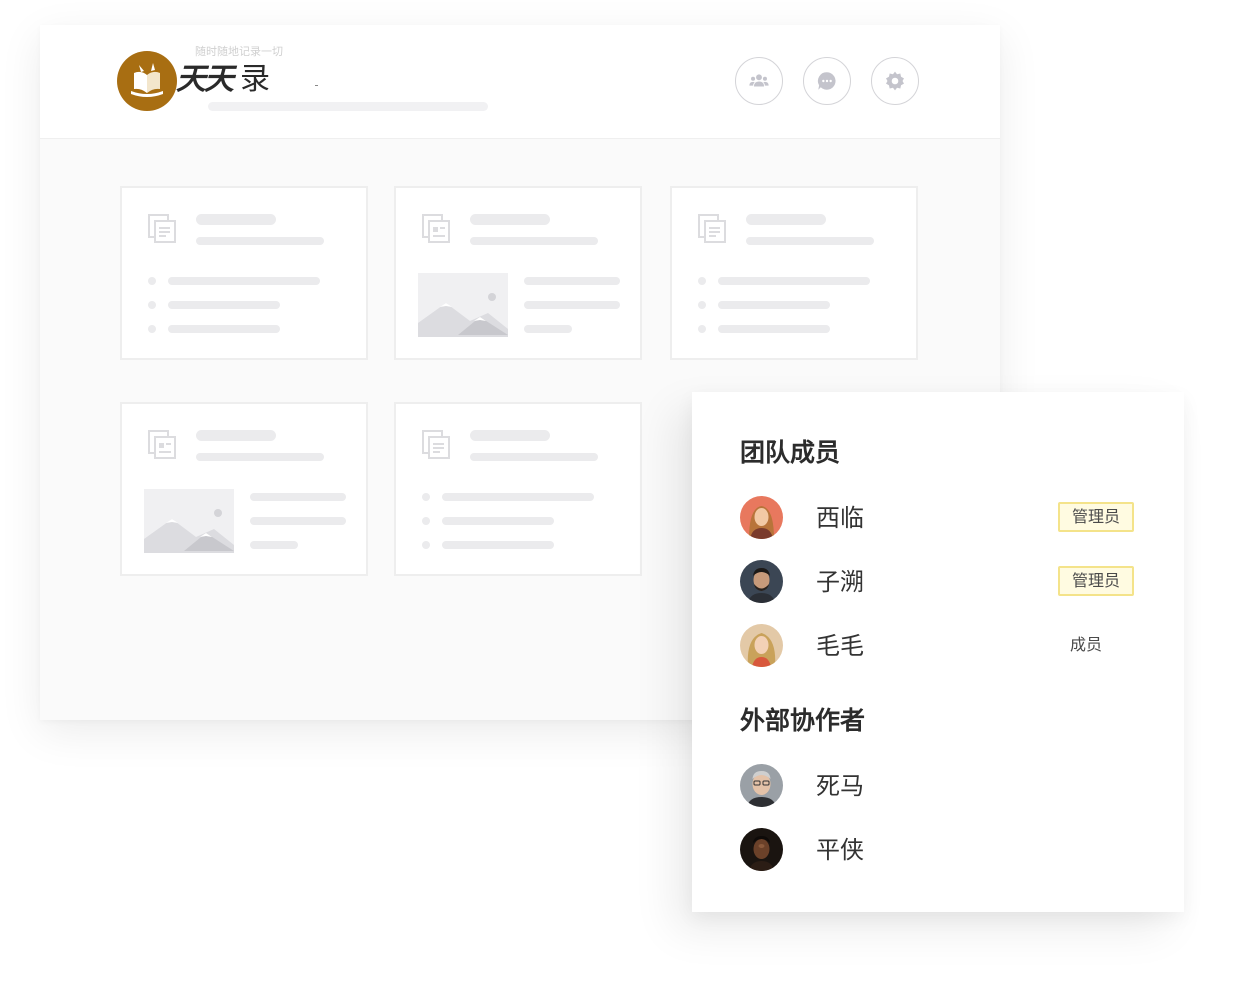 This screenshot has height=990, width=1246. What do you see at coordinates (520, 82) in the screenshot?
I see `app-header: 天天录 随时随地记录一切` at bounding box center [520, 82].